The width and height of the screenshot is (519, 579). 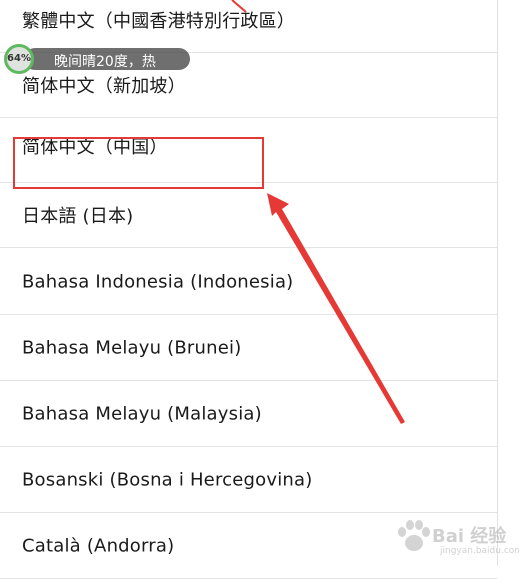 What do you see at coordinates (158, 21) in the screenshot?
I see `language-label: 繁體中文（中國香港特別行政區）` at bounding box center [158, 21].